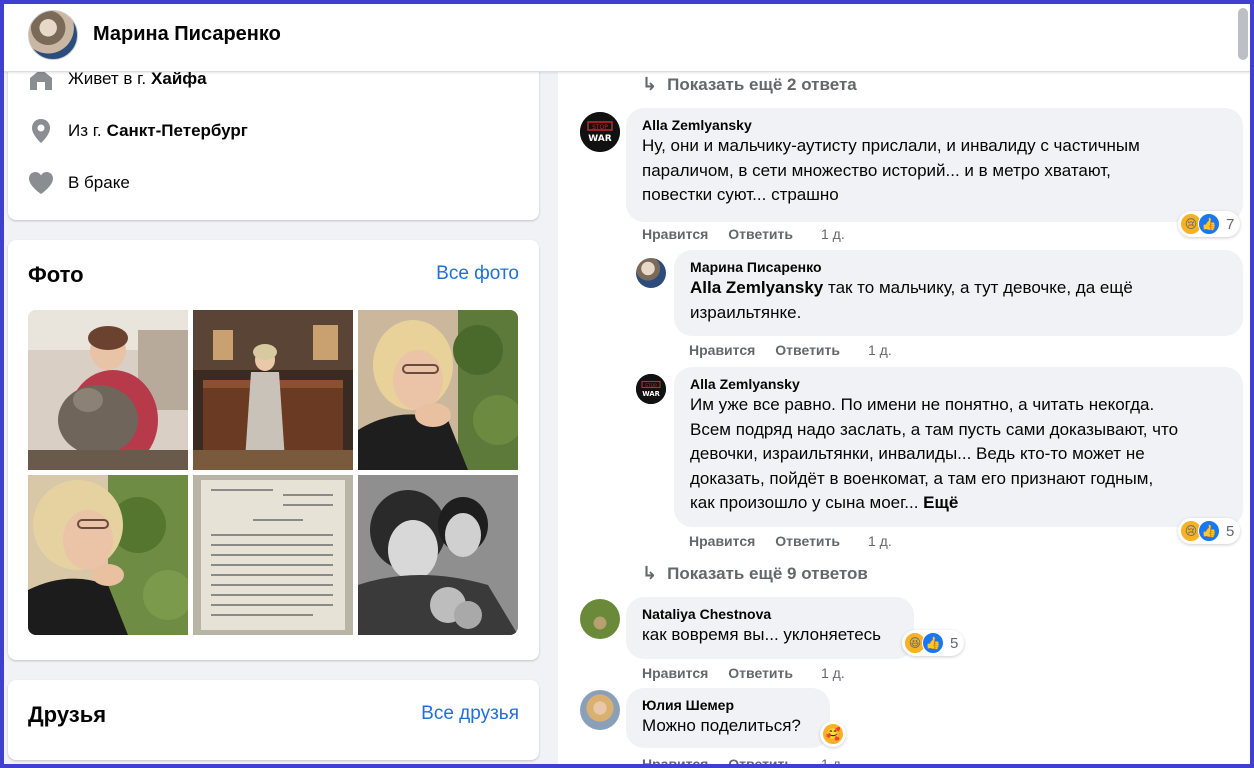  I want to click on reaction-count: 7, so click(1230, 224).